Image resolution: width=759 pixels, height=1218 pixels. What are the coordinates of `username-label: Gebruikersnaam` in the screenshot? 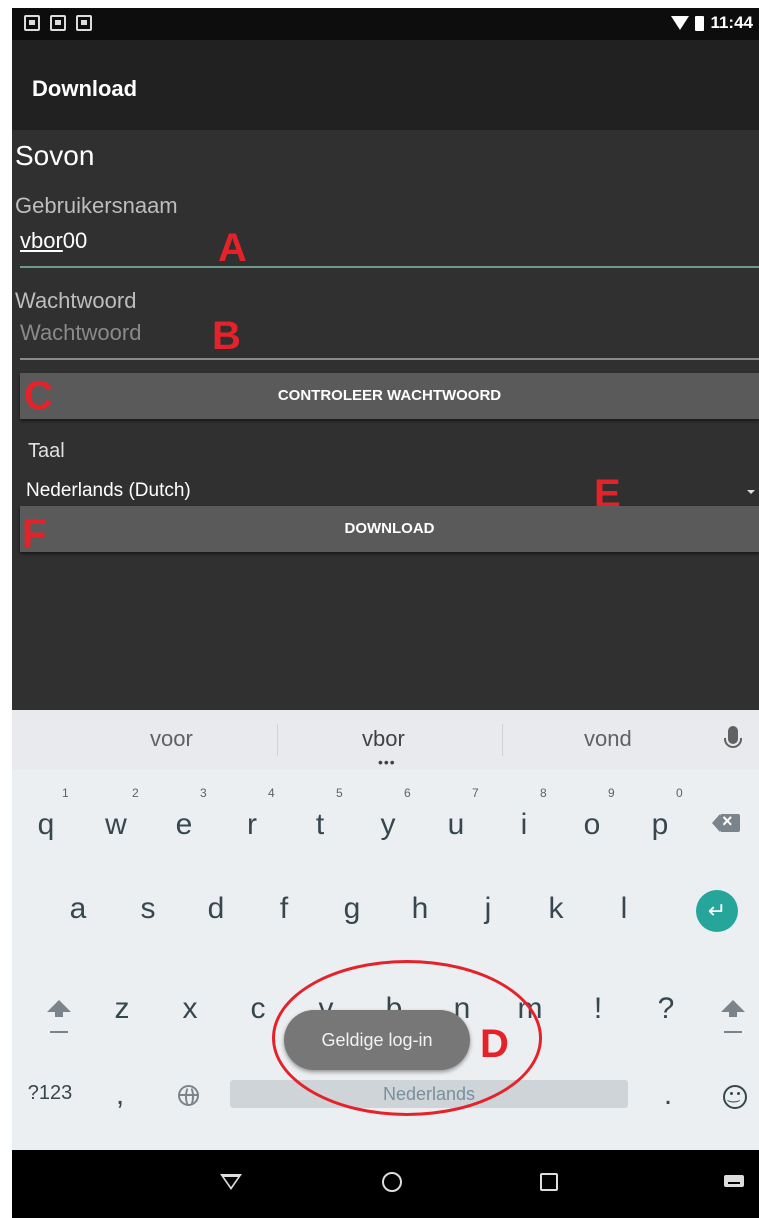 It's located at (96, 205).